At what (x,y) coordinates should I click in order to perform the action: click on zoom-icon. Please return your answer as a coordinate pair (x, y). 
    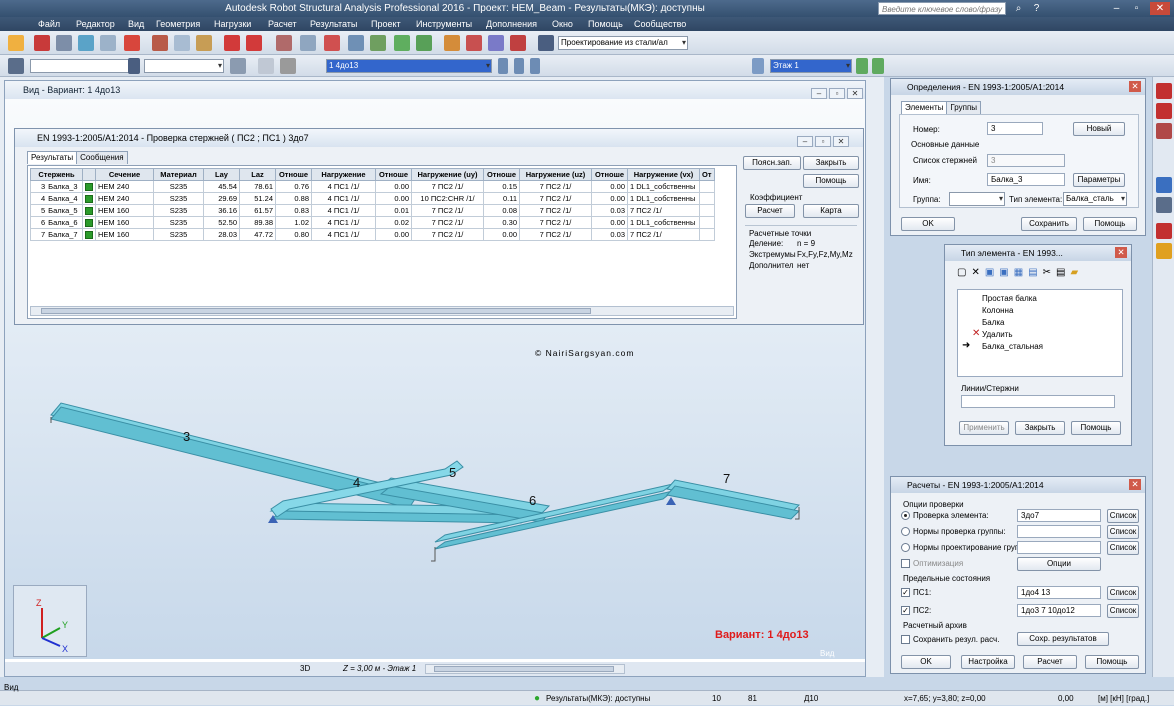
    Looking at the image, I should click on (356, 43).